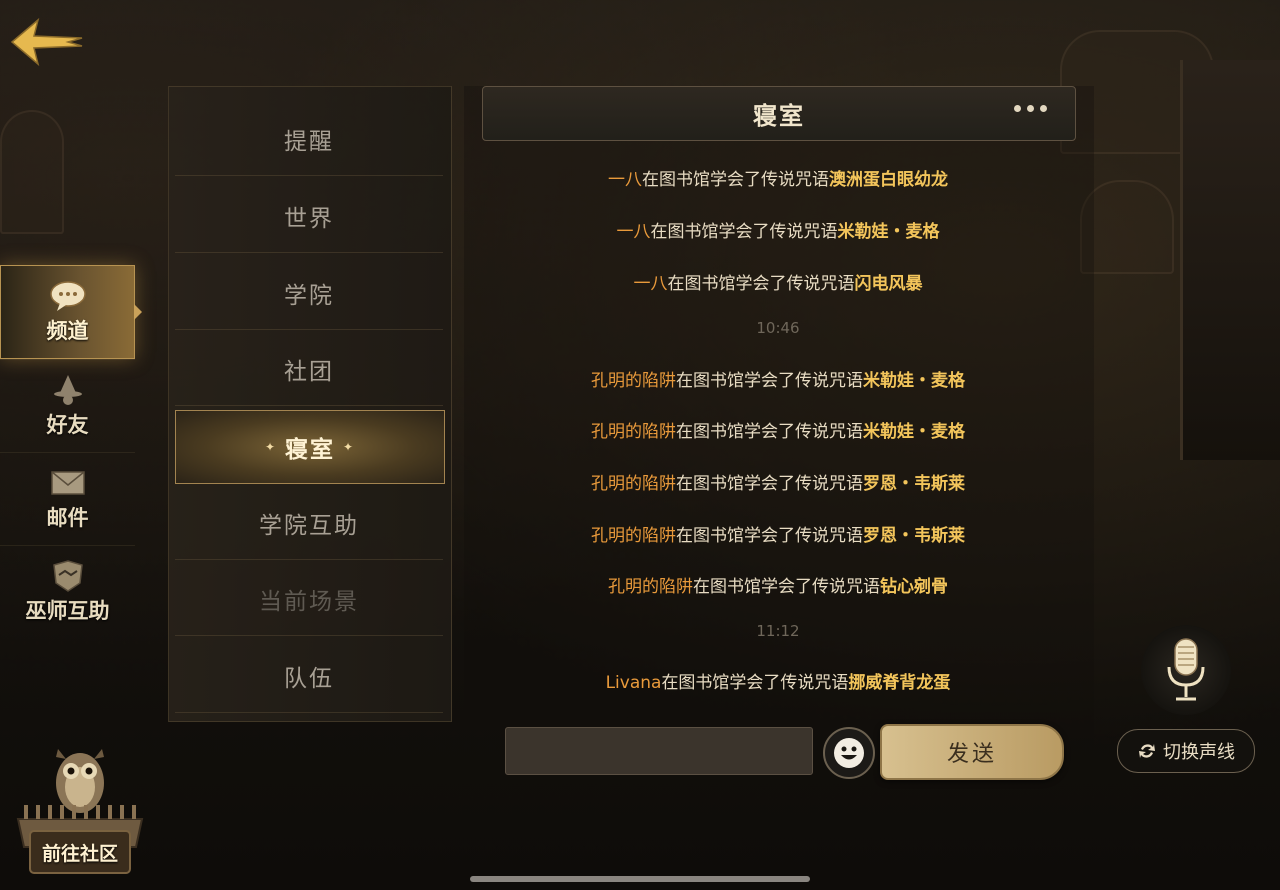 This screenshot has width=1280, height=890. I want to click on smiley-icon, so click(849, 753).